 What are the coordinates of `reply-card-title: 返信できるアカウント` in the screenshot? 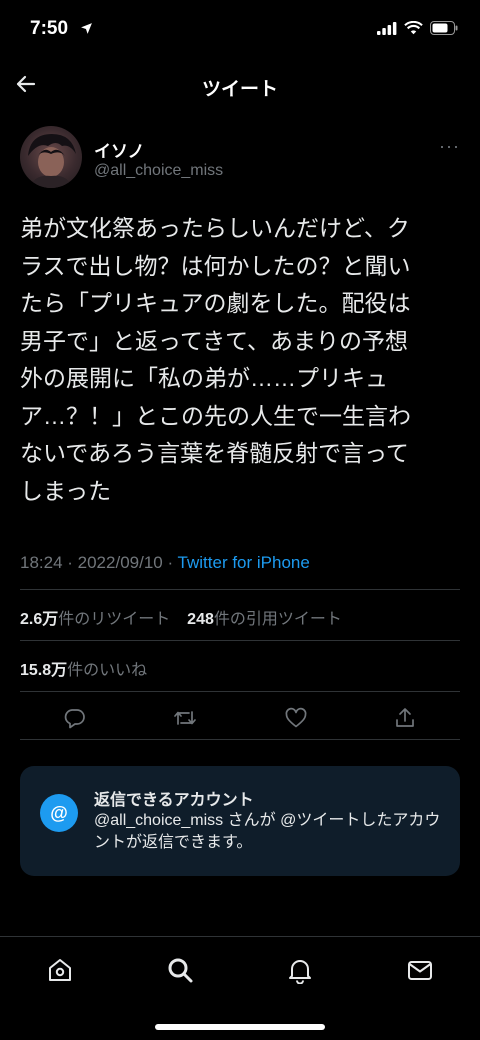 It's located at (174, 800).